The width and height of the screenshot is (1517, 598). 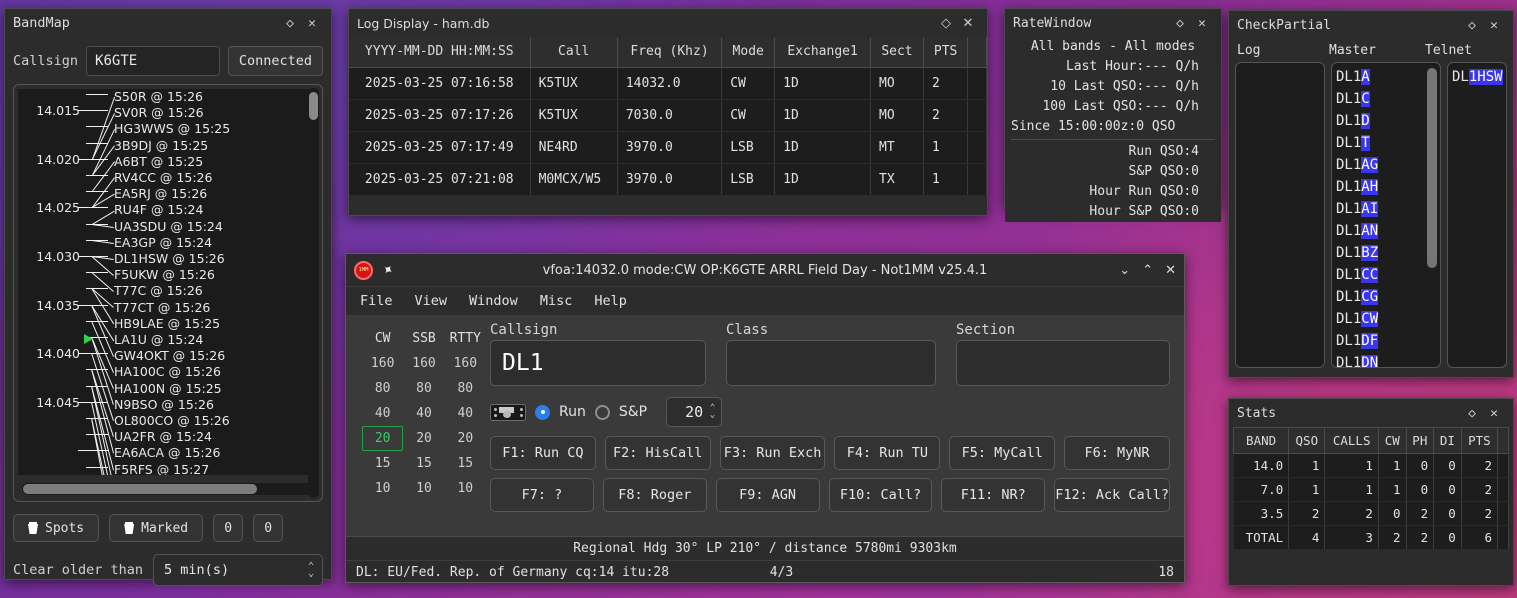 What do you see at coordinates (158, 209) in the screenshot?
I see `bandmap-spot: RU4F @ 15:24` at bounding box center [158, 209].